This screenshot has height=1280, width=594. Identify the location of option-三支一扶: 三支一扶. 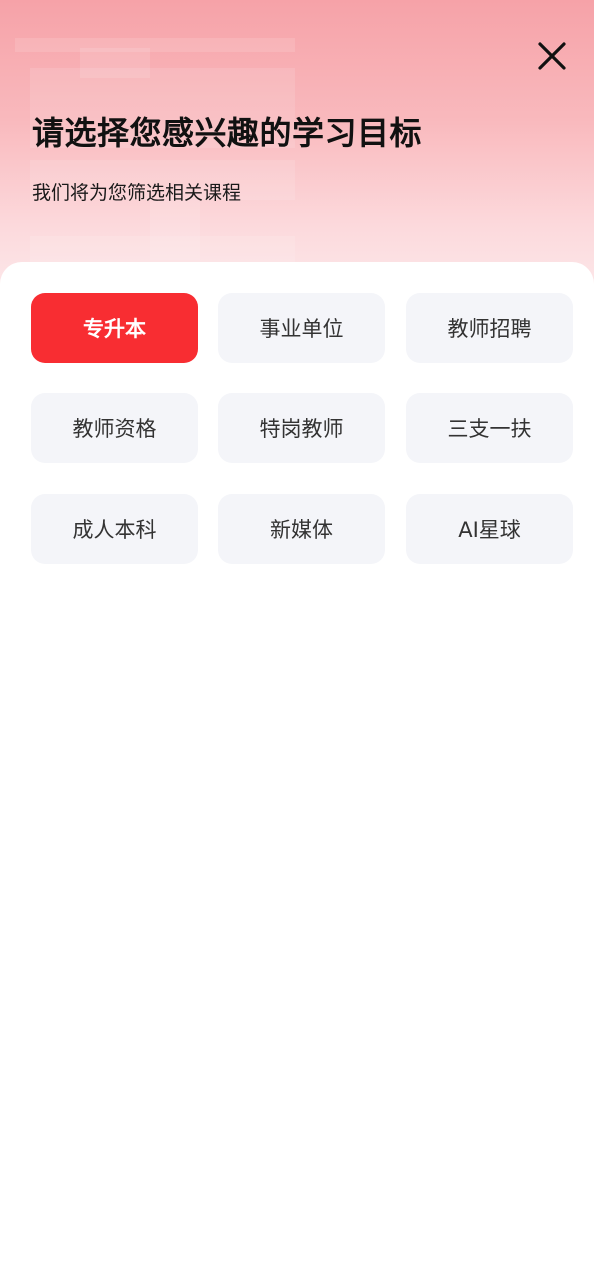
(489, 428).